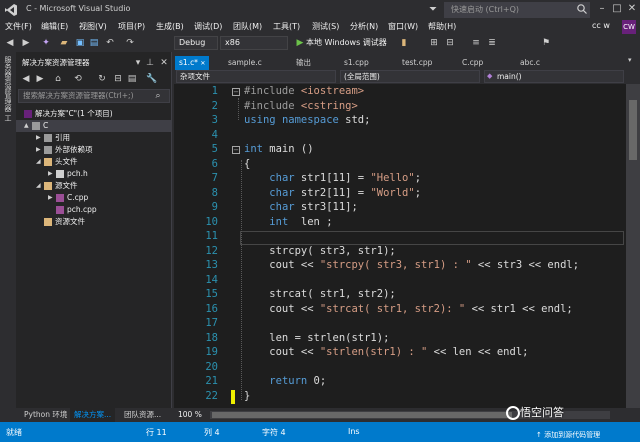  Describe the element at coordinates (442, 27) in the screenshot. I see `menu-help: 帮助(H)` at that location.